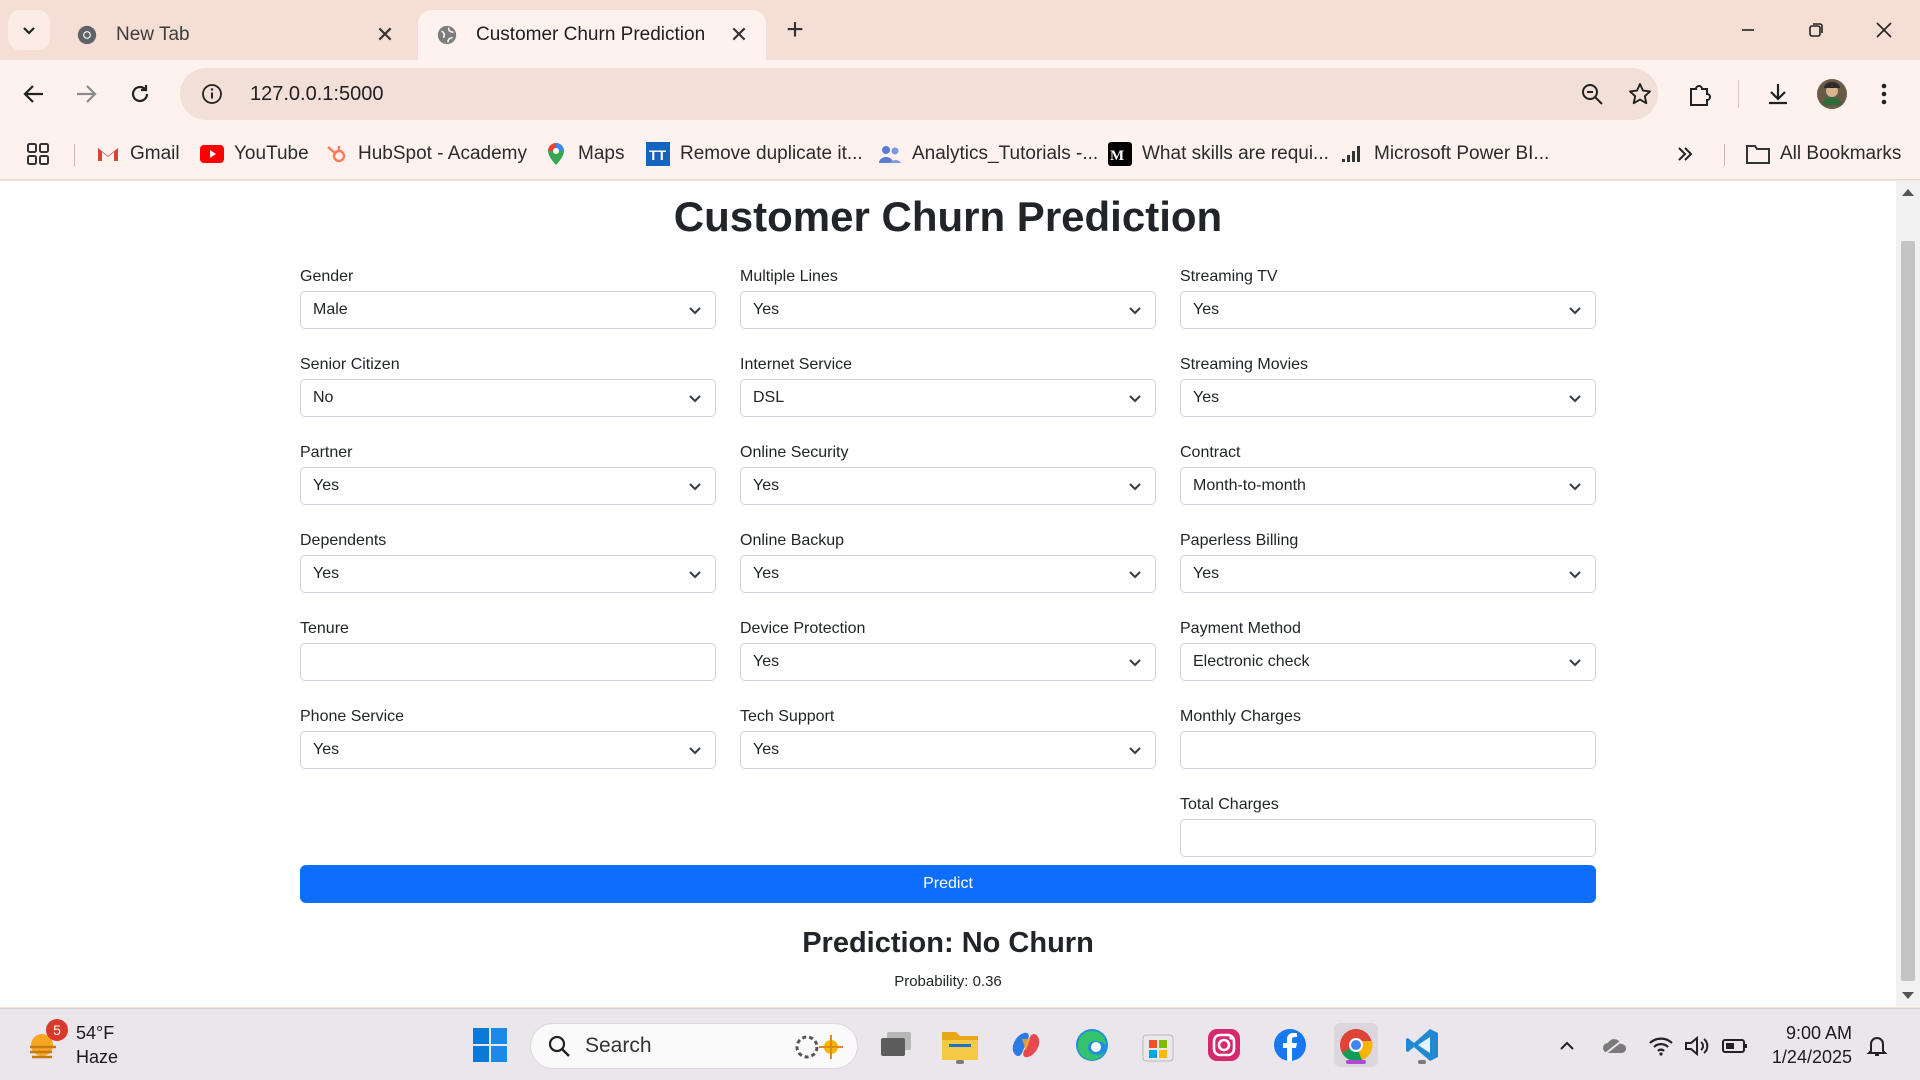  What do you see at coordinates (948, 884) in the screenshot?
I see `predict-button: Predict` at bounding box center [948, 884].